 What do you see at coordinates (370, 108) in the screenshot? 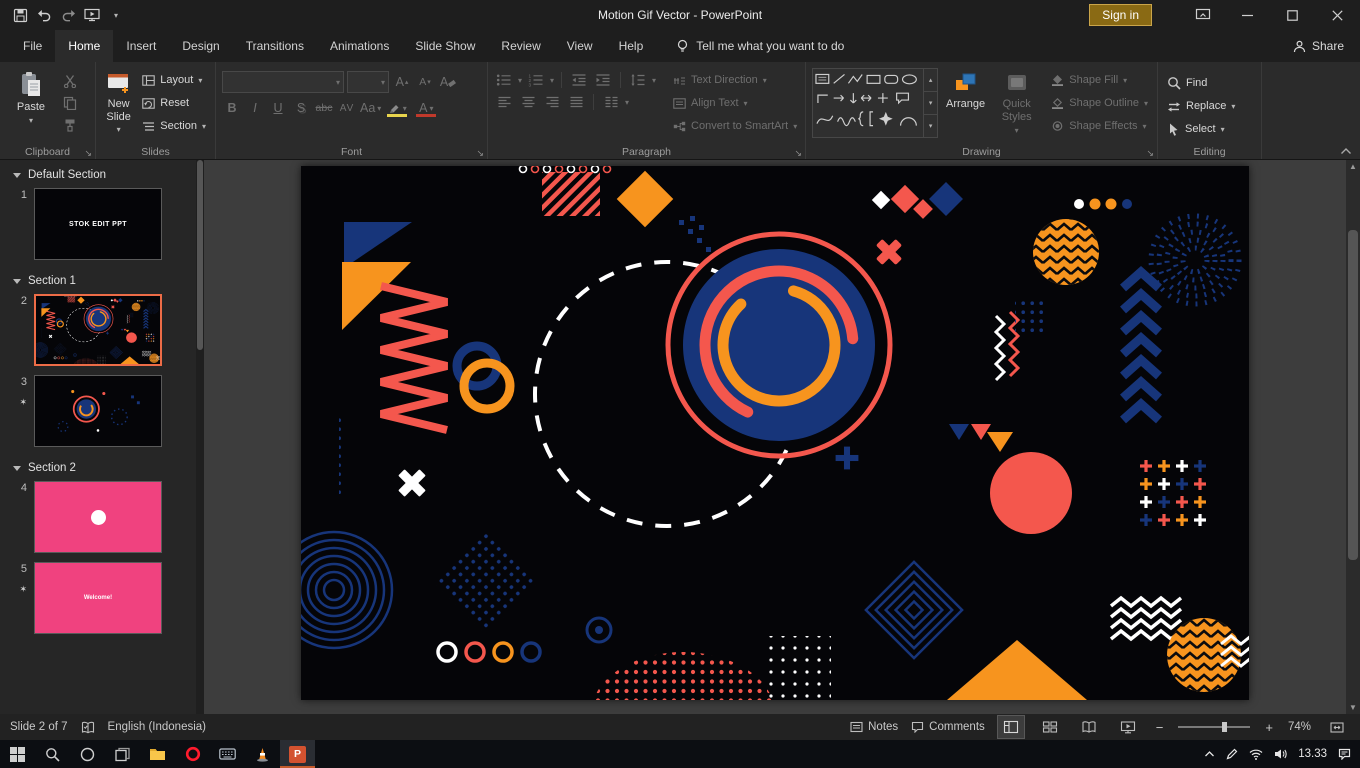
I see `change-case-button: Aa ▾` at bounding box center [370, 108].